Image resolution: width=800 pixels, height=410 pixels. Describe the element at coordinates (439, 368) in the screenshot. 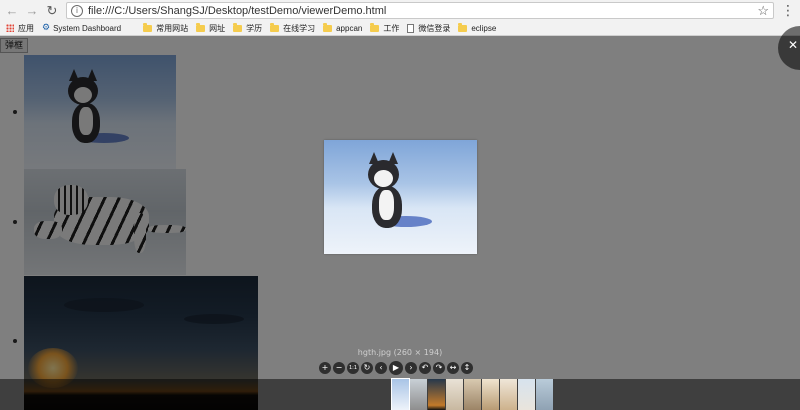

I see `rotate-right-button: ↷` at that location.